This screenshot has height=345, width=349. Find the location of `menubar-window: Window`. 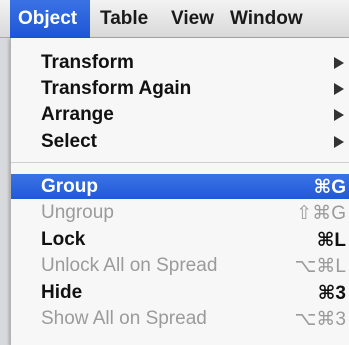

menubar-window: Window is located at coordinates (266, 19).